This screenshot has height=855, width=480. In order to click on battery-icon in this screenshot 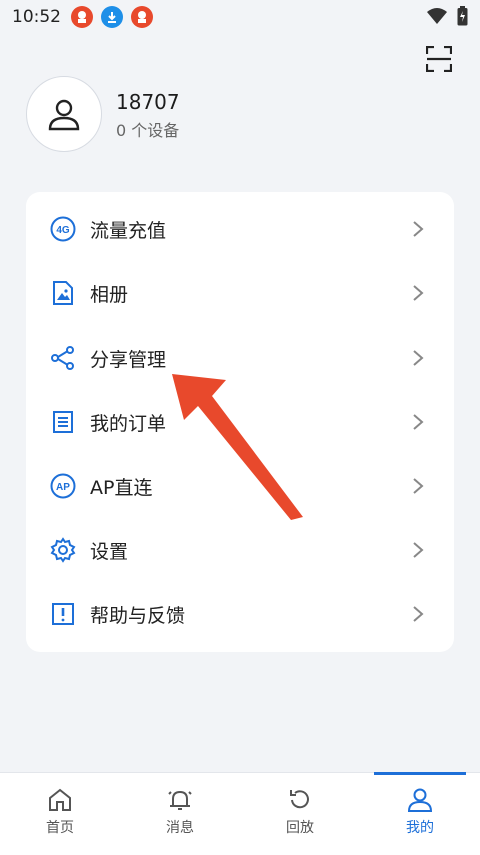, I will do `click(462, 16)`.